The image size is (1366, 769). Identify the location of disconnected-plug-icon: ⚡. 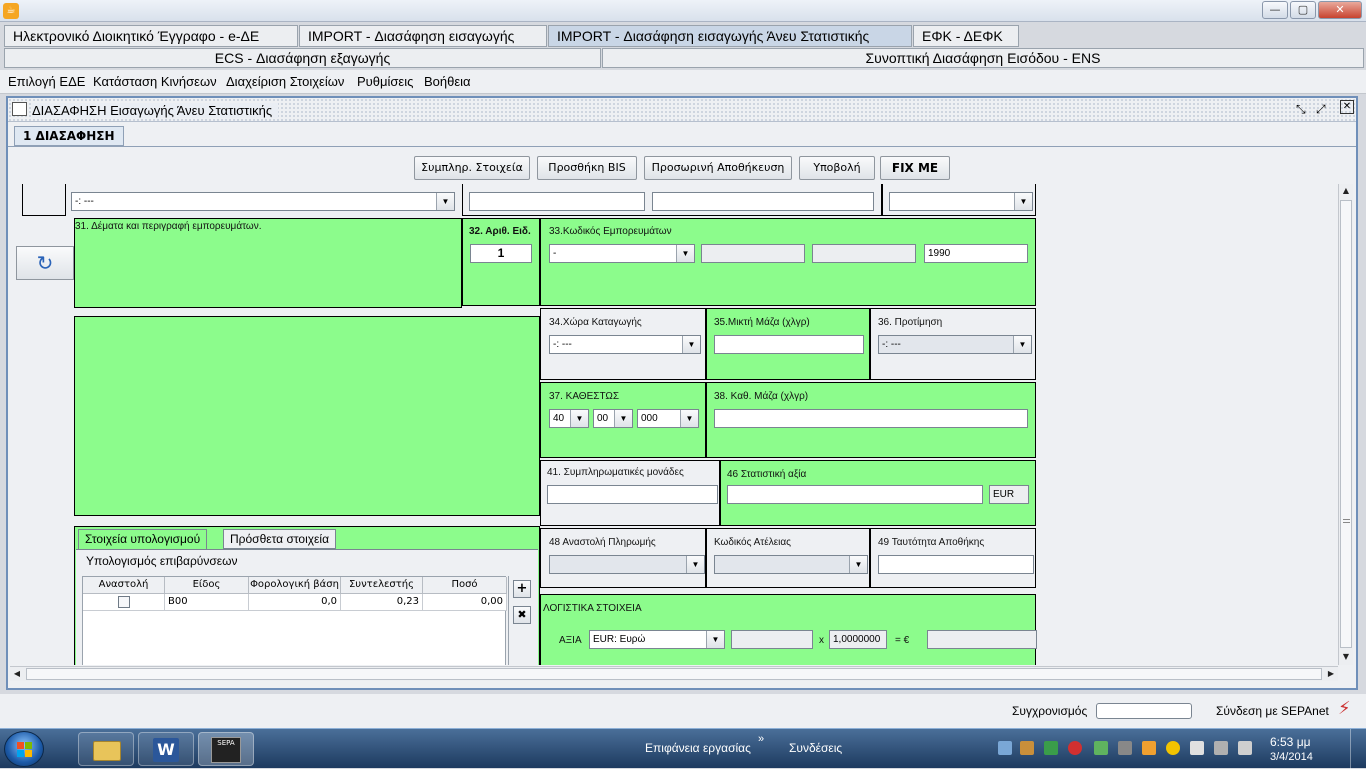
(1344, 708).